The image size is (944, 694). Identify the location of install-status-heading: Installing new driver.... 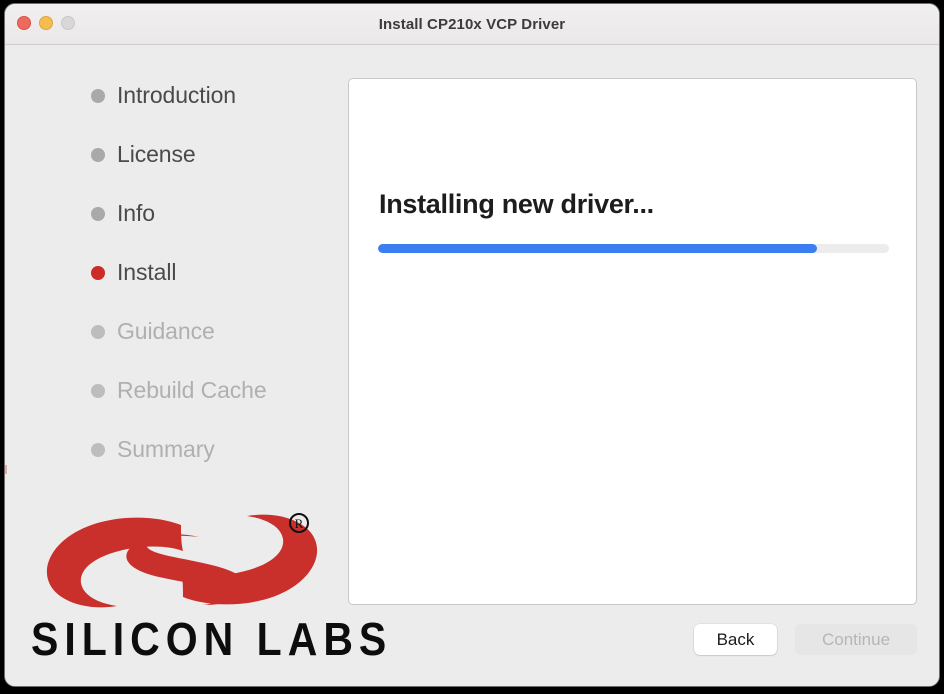
(516, 204).